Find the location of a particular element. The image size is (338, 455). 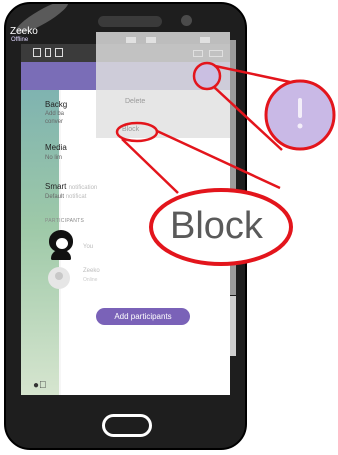

callout-line-top is located at coordinates (252, 74).